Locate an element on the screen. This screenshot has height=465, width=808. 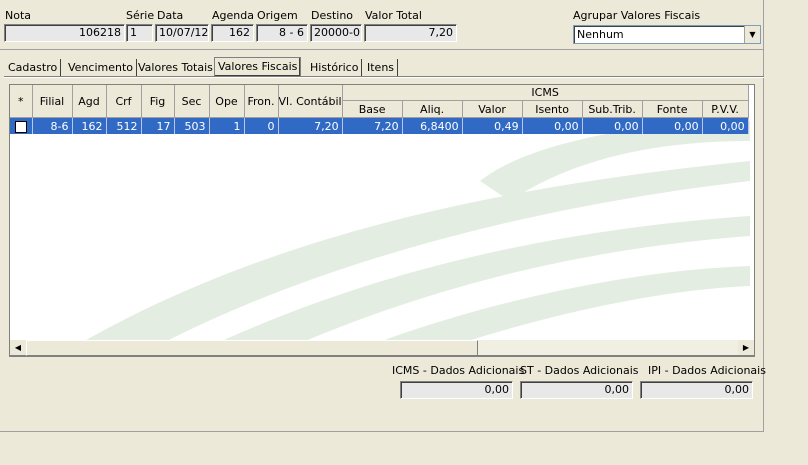
row-checkbox-cell is located at coordinates (21, 125).